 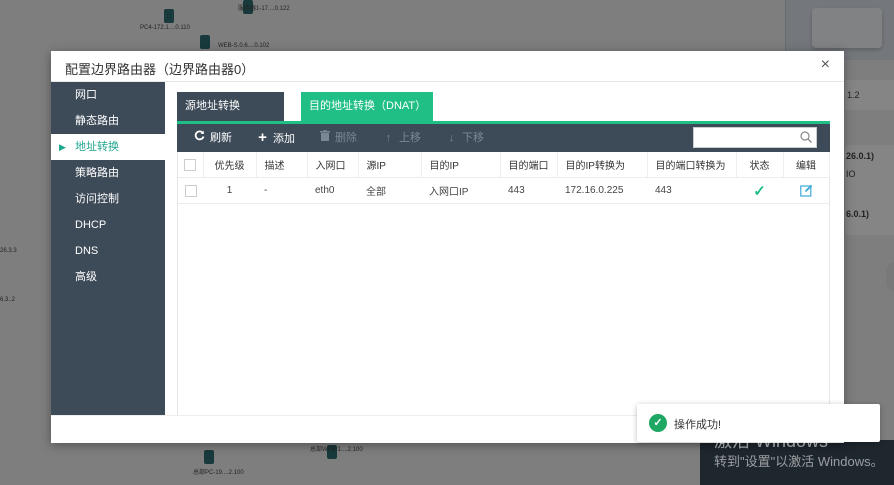 What do you see at coordinates (529, 165) in the screenshot?
I see `column-header: 目的端口` at bounding box center [529, 165].